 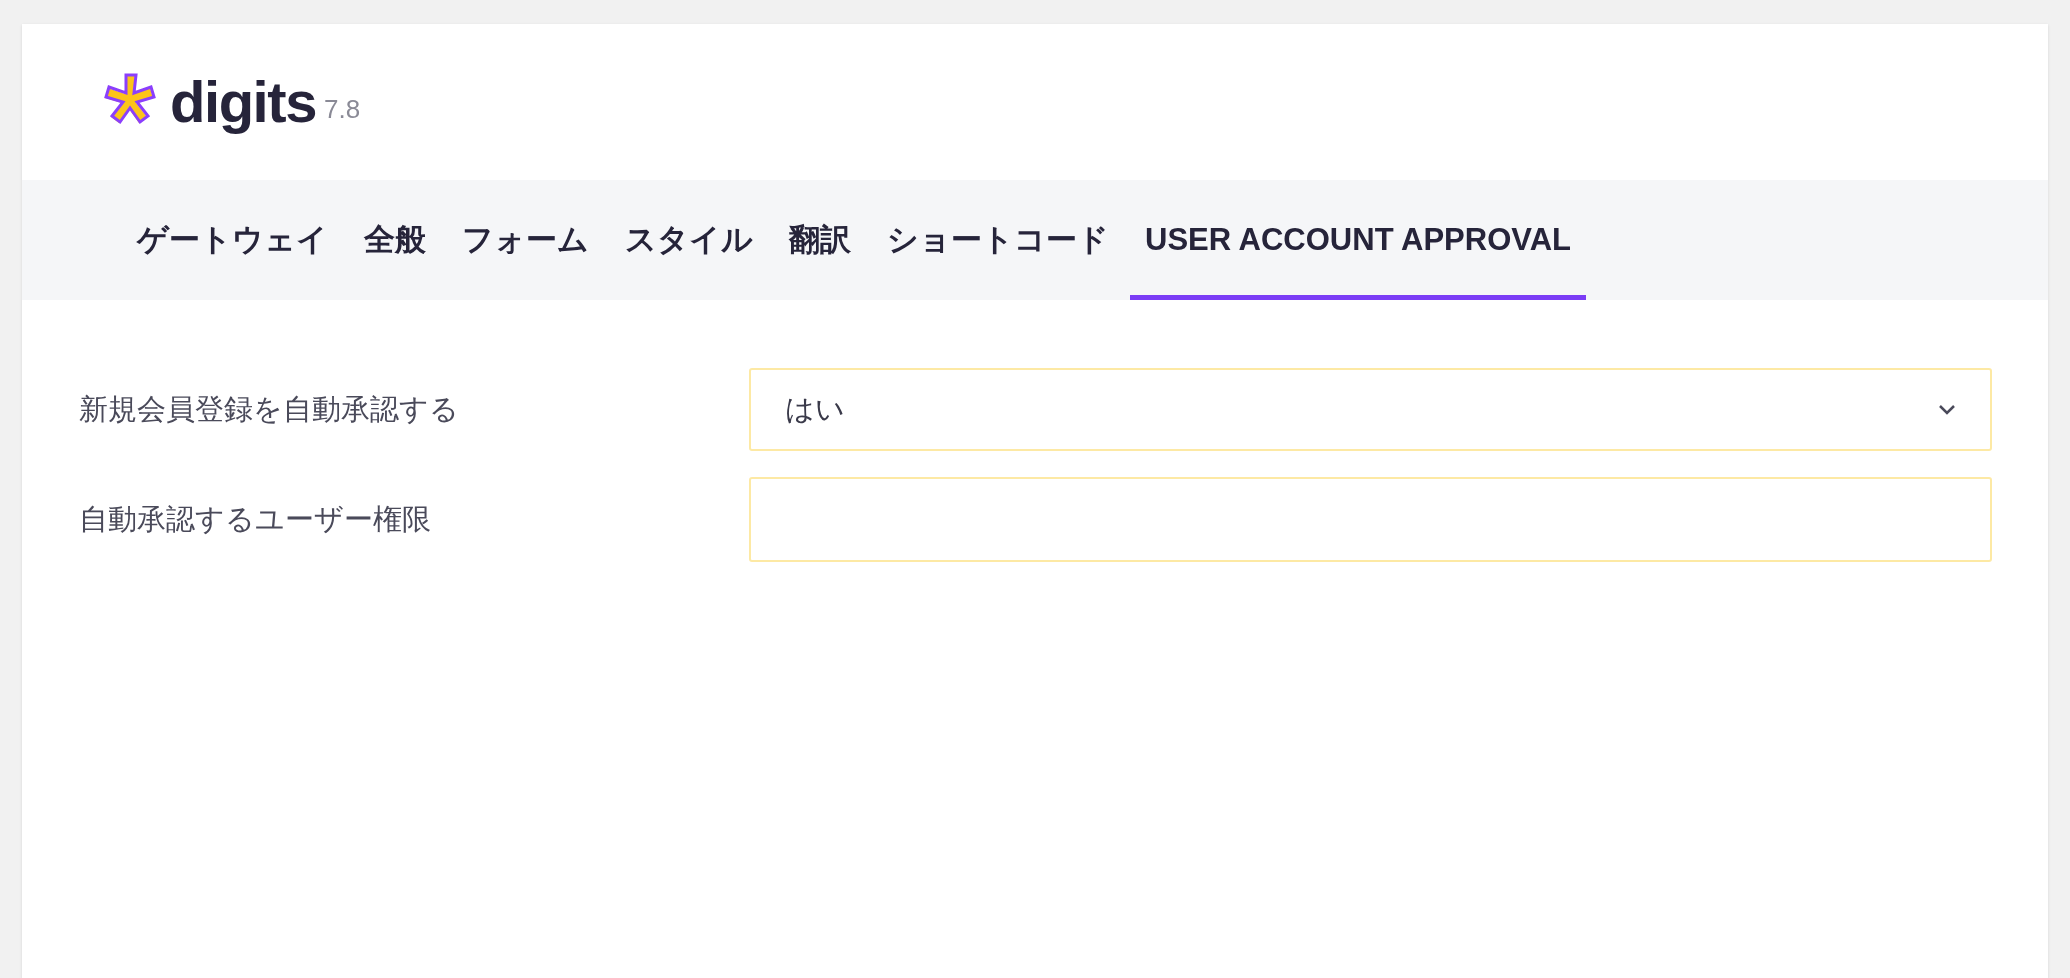 What do you see at coordinates (1370, 409) in the screenshot?
I see `dropdown-select: はい` at bounding box center [1370, 409].